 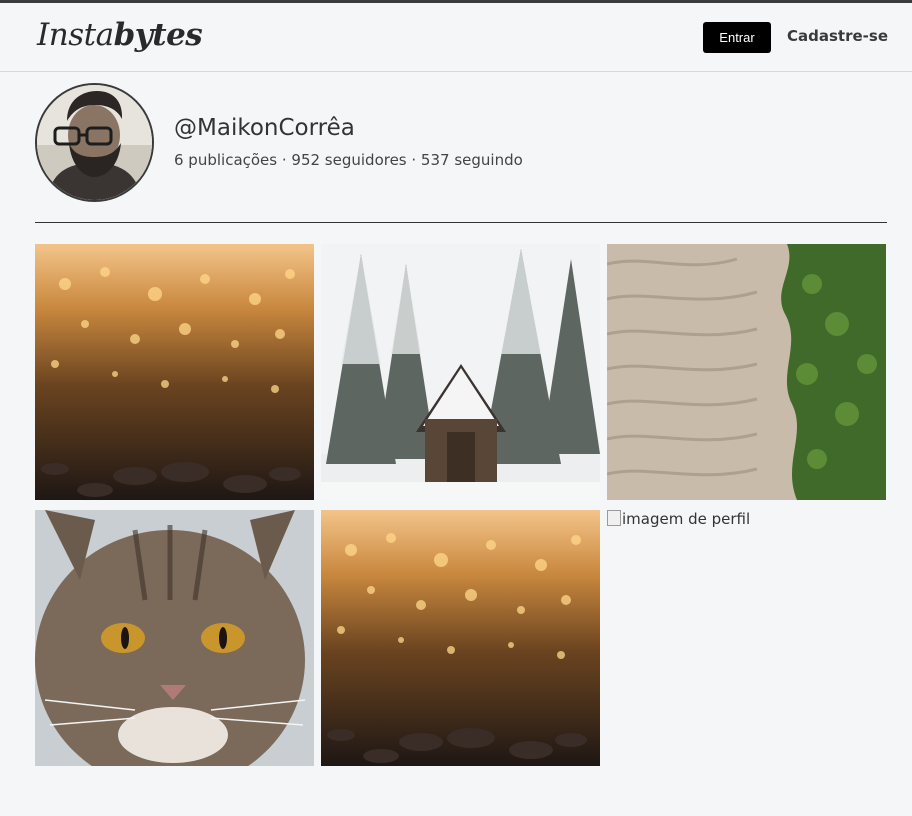 I want to click on section-divider, so click(x=461, y=222).